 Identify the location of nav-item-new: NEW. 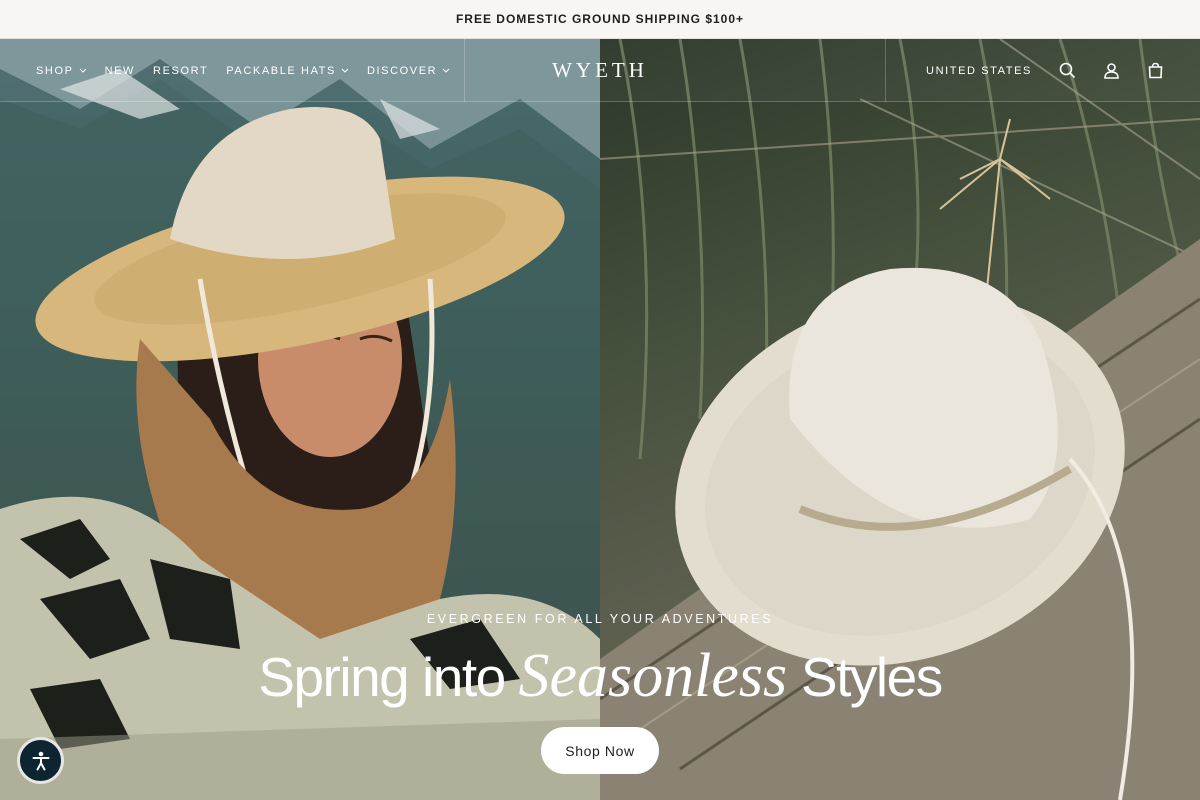
(120, 71).